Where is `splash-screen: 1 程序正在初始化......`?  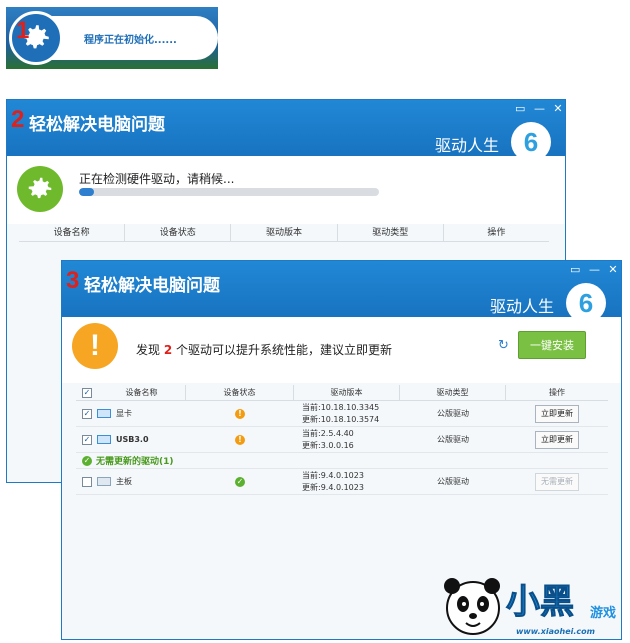
splash-screen: 1 程序正在初始化...... is located at coordinates (112, 38).